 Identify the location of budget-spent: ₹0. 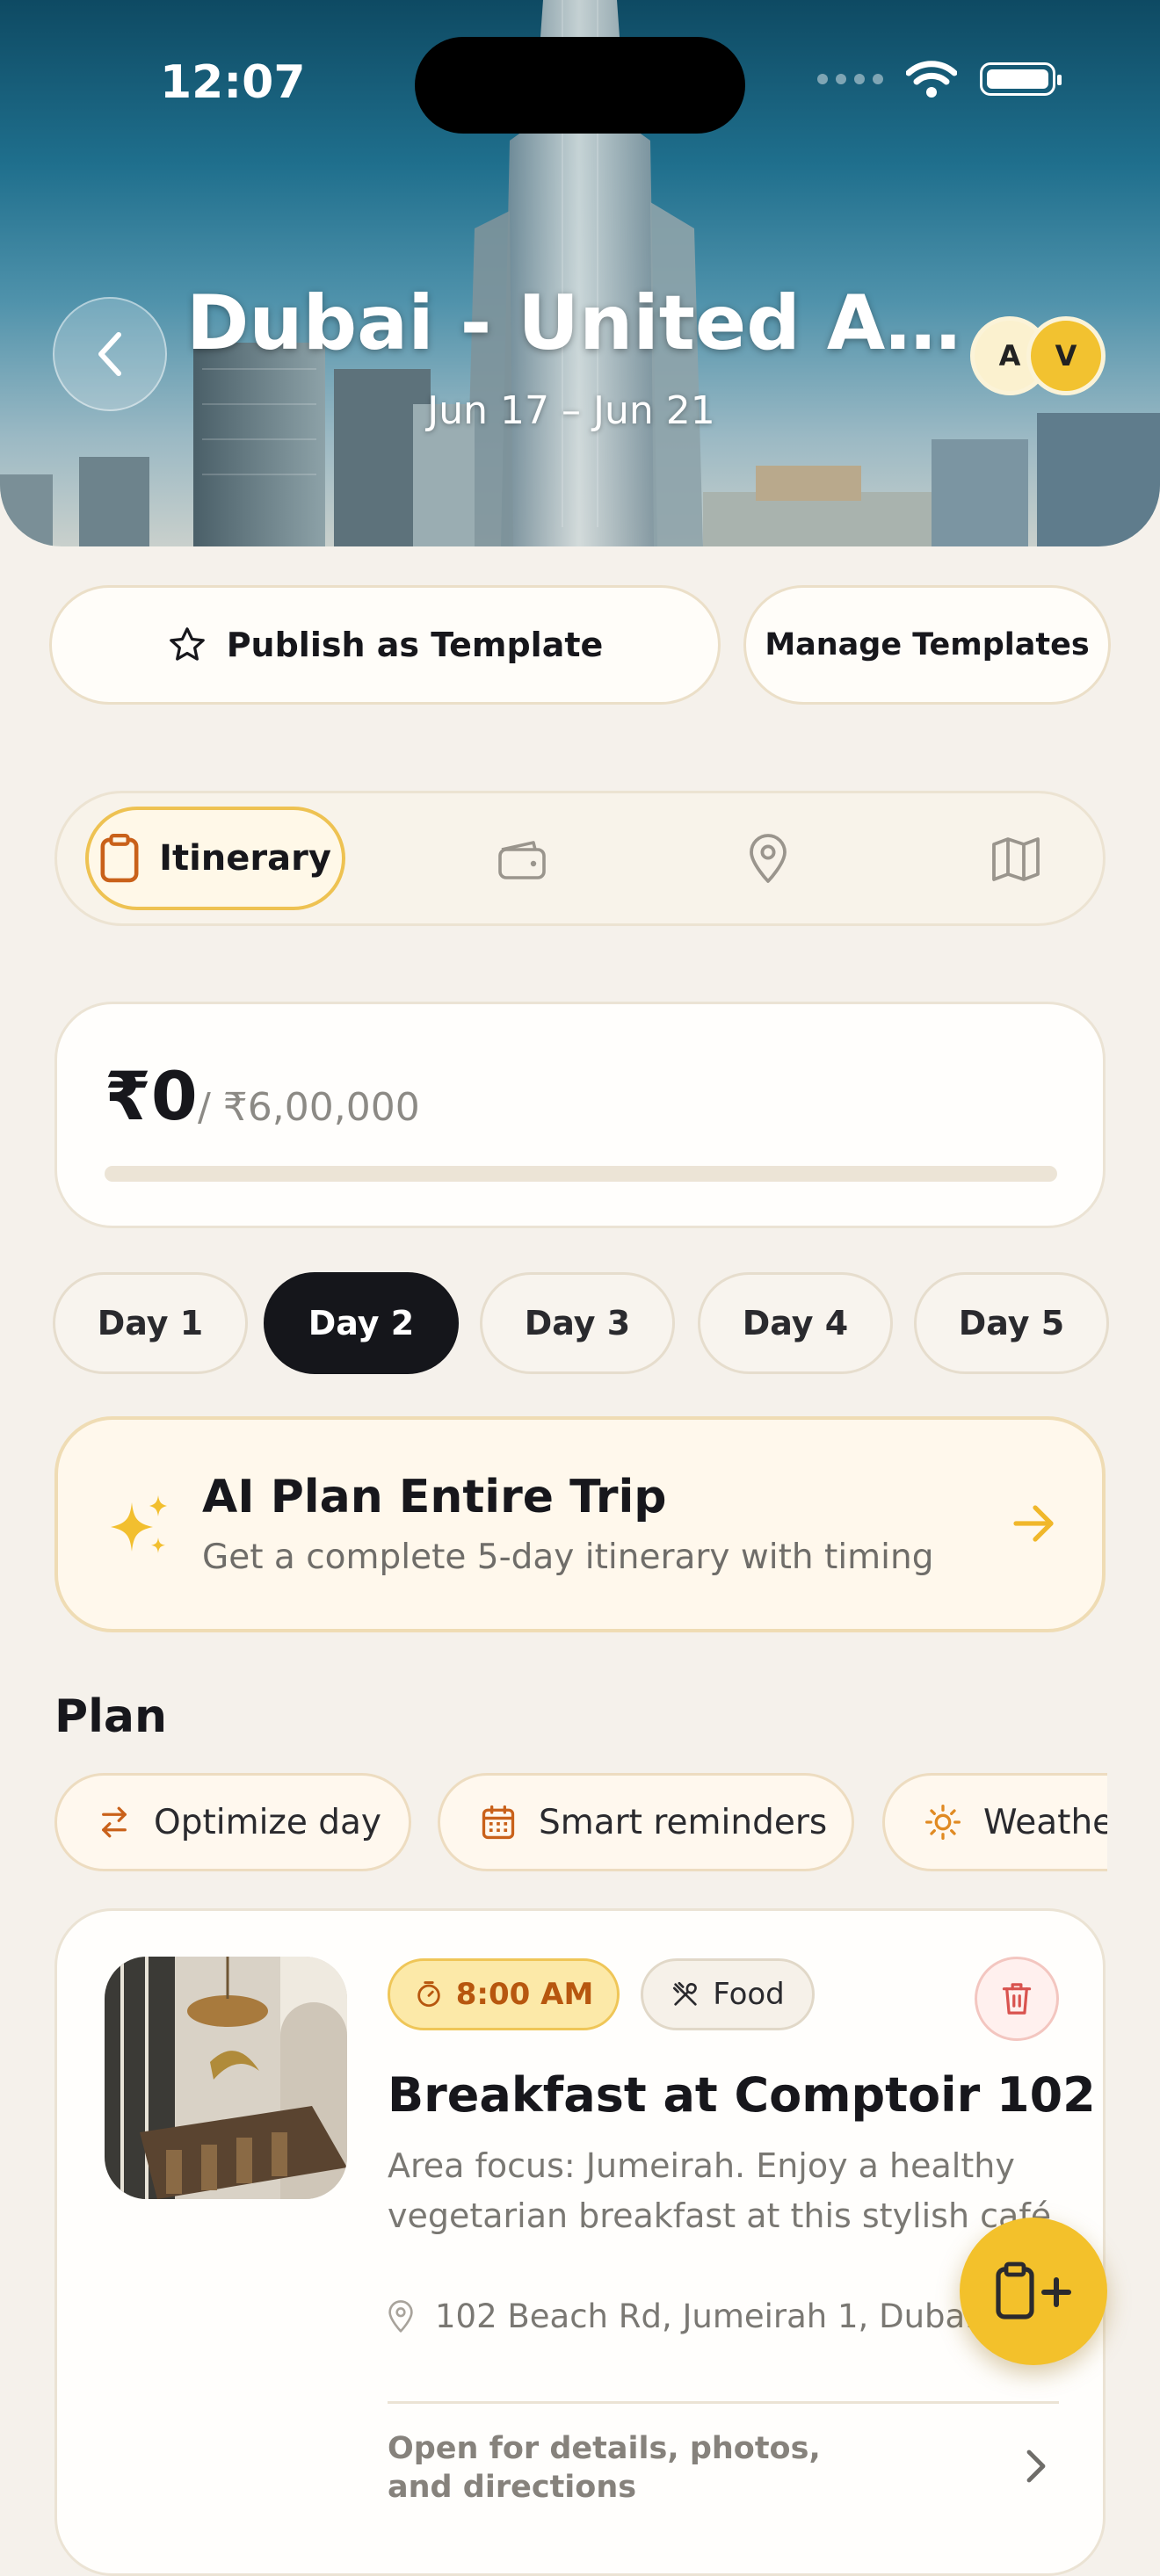
(151, 1096).